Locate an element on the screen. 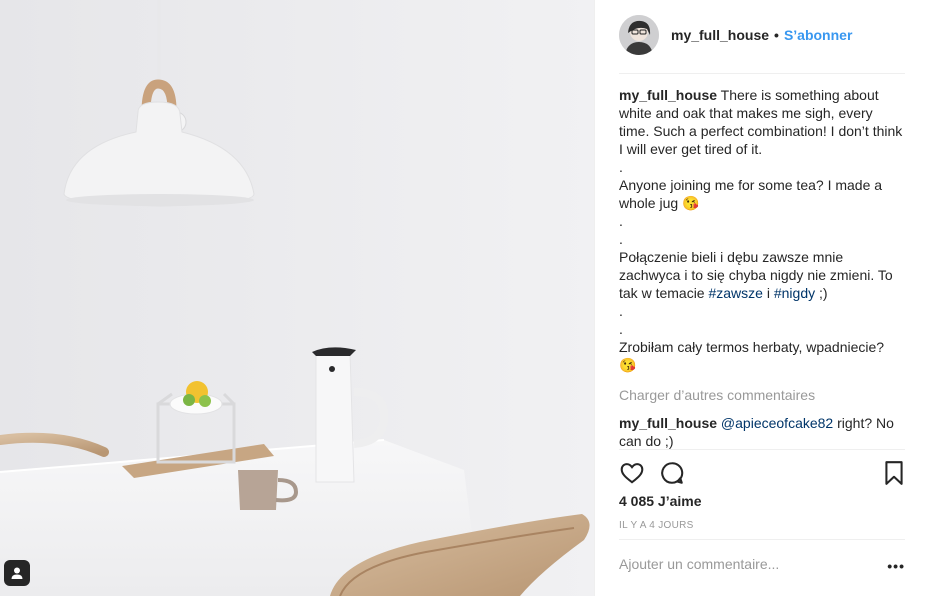 The image size is (925, 596). caption-text: i is located at coordinates (768, 293).